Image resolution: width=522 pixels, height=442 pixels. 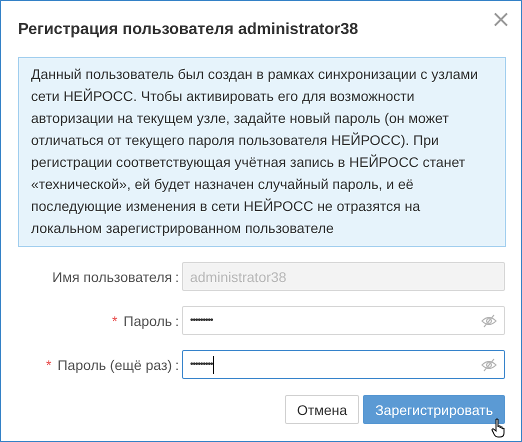 What do you see at coordinates (499, 428) in the screenshot?
I see `hand-cursor-icon` at bounding box center [499, 428].